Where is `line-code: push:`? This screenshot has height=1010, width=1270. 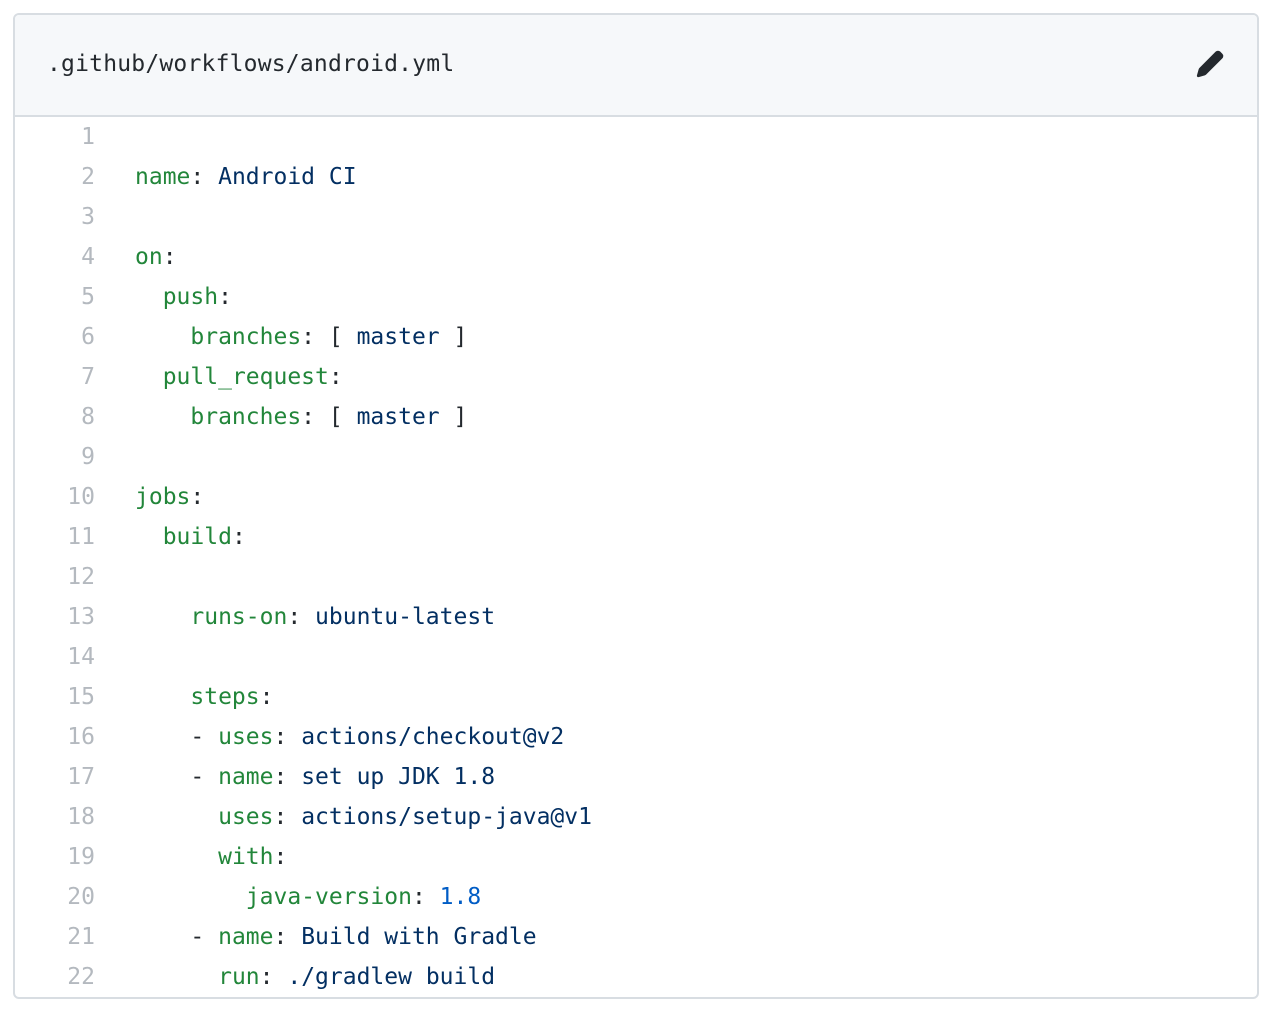 line-code: push: is located at coordinates (183, 297).